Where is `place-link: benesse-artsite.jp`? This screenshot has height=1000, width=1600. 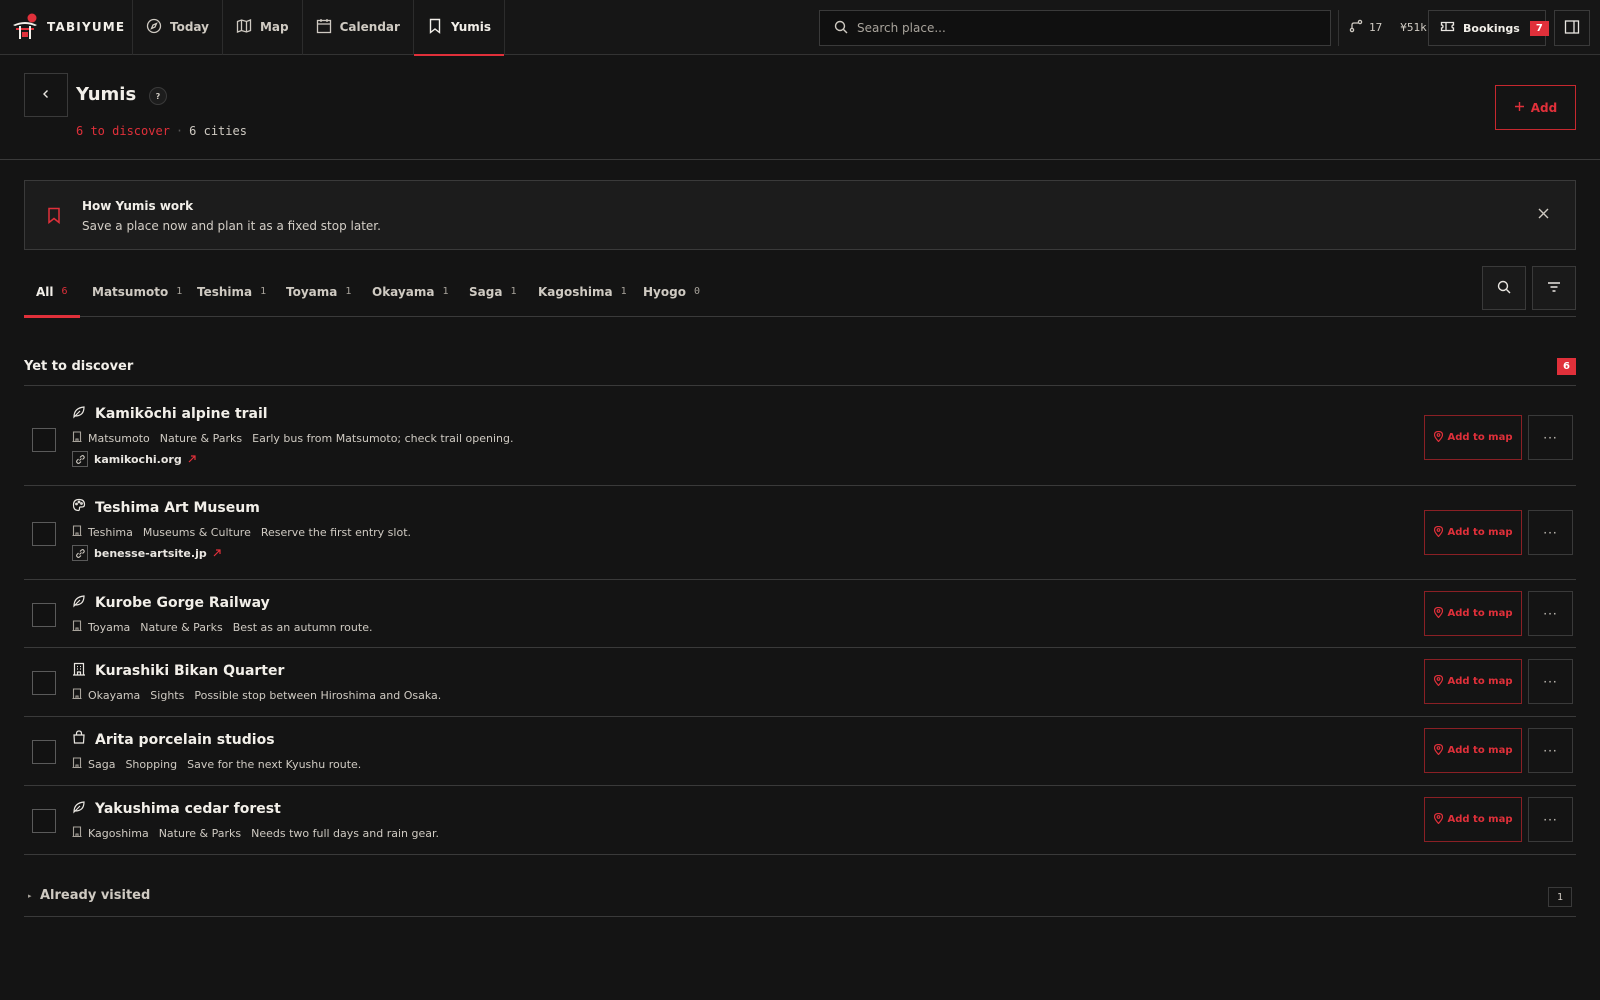 place-link: benesse-artsite.jp is located at coordinates (146, 553).